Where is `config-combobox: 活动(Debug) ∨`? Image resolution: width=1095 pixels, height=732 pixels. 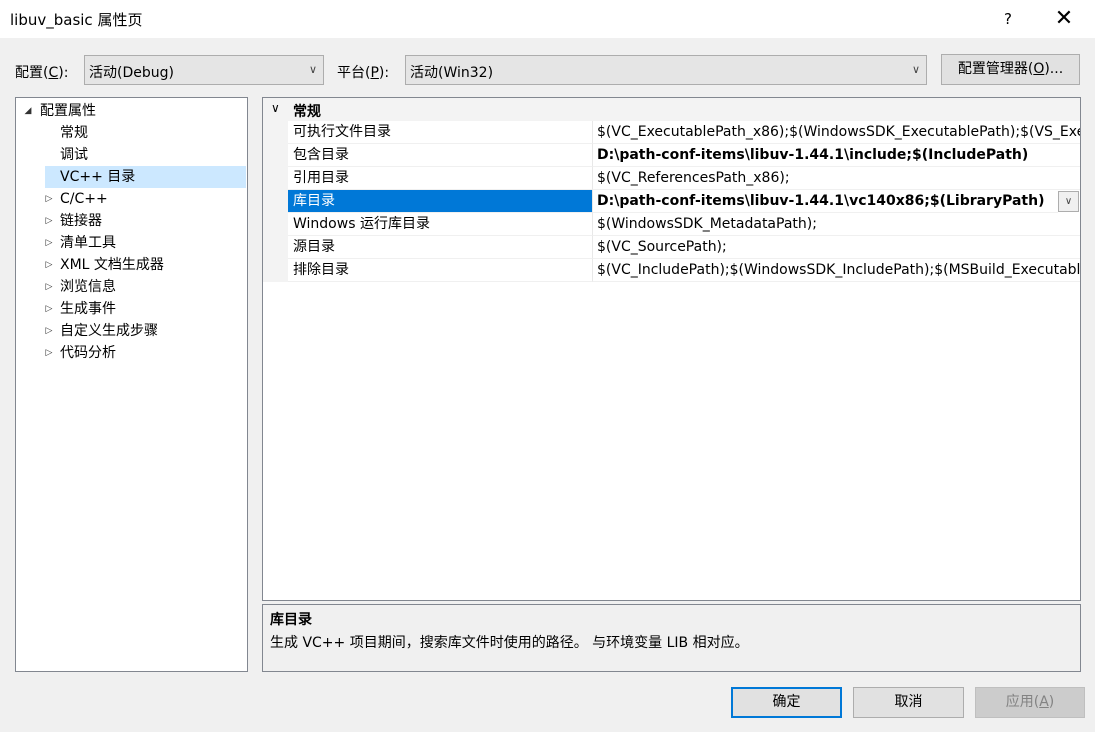
config-combobox: 活动(Debug) ∨ is located at coordinates (204, 70).